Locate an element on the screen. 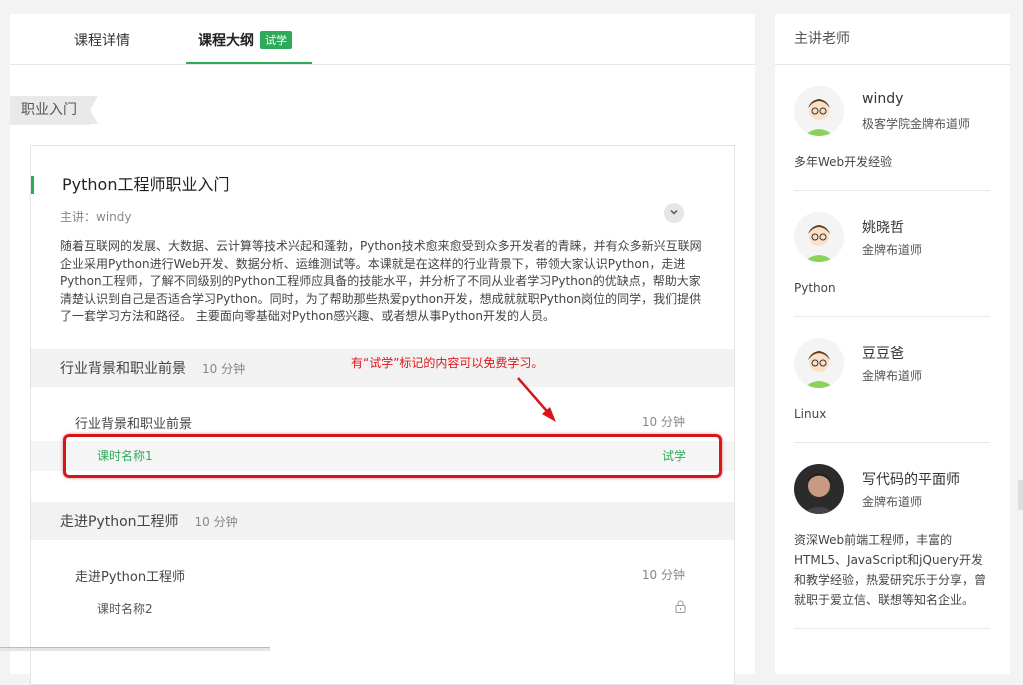  course-tabs: 课程详情 课程大纲 试学 is located at coordinates (382, 39).